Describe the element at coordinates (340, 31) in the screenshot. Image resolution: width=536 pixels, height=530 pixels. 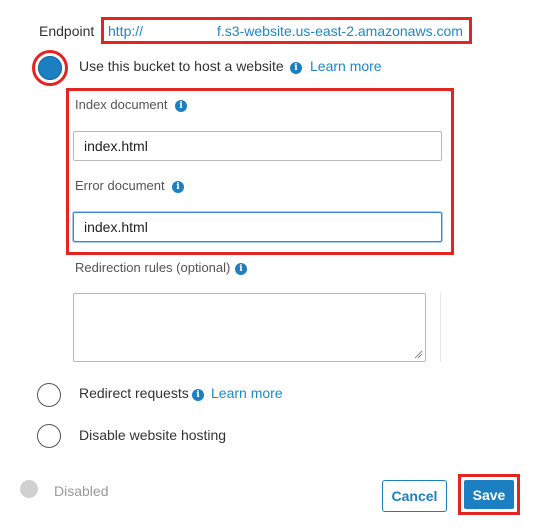
I see `endpoint-url-suffix: f.s3-website.us-east-2.amazonaws.com` at that location.